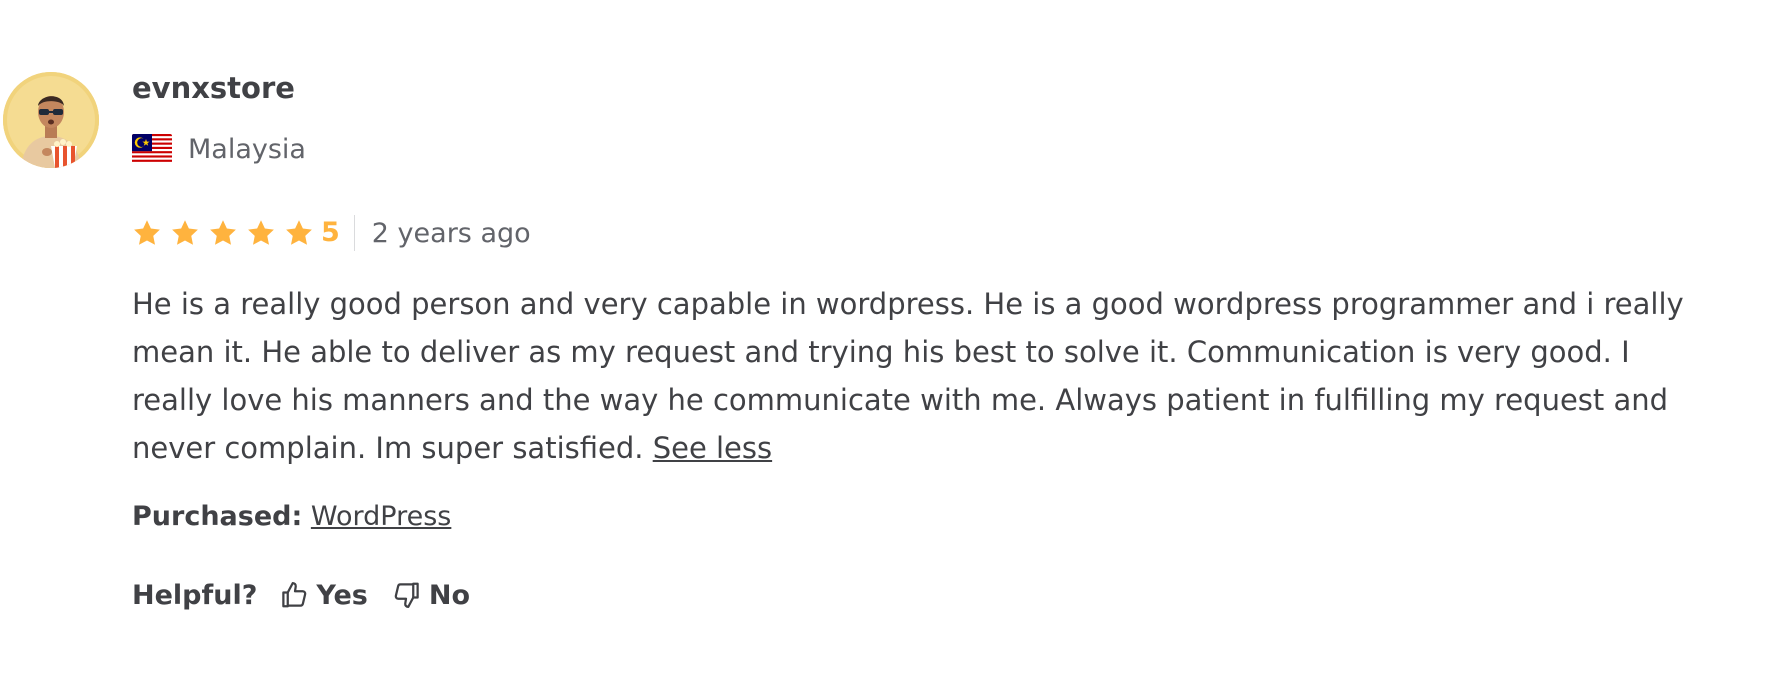 This screenshot has width=1786, height=678. I want to click on helpful-yes-button: Yes, so click(323, 595).